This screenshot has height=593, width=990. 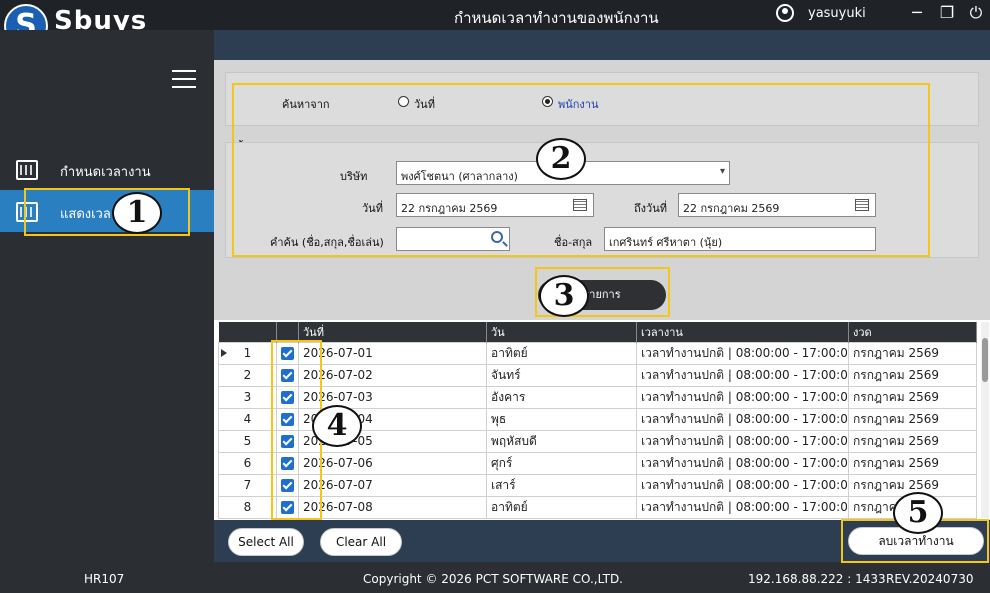 I want to click on maximize-icon: ❐, so click(x=947, y=13).